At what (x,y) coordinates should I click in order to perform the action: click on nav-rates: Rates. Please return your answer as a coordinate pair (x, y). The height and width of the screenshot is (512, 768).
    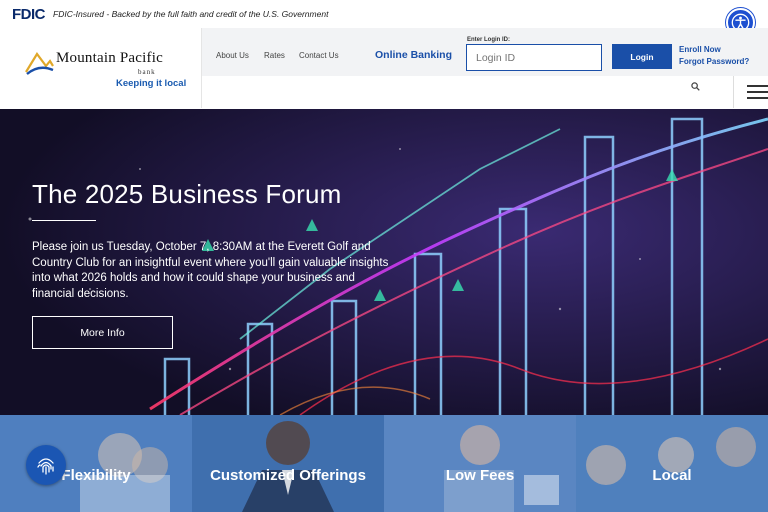
    Looking at the image, I should click on (274, 55).